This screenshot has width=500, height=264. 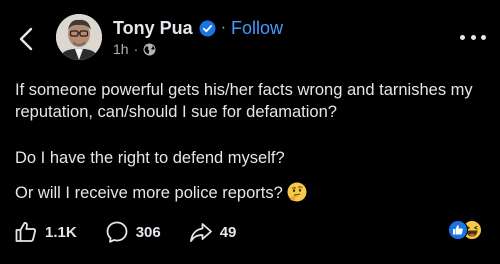 What do you see at coordinates (198, 28) in the screenshot?
I see `author-row: Tony Pua · Follow` at bounding box center [198, 28].